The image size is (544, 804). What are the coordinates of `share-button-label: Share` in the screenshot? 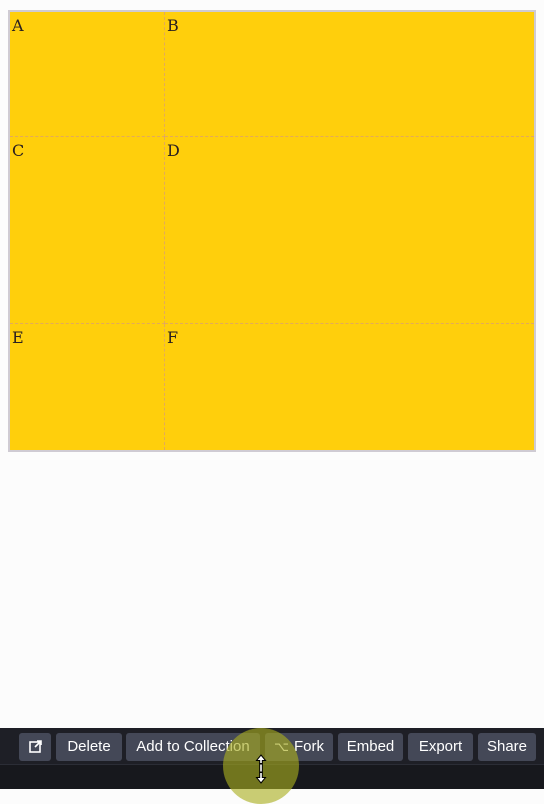 It's located at (507, 746).